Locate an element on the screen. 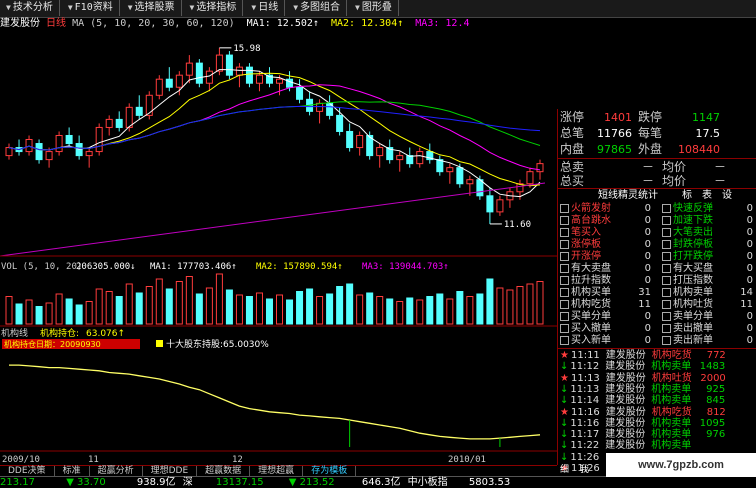  status-board: 中小板指 is located at coordinates (428, 482).